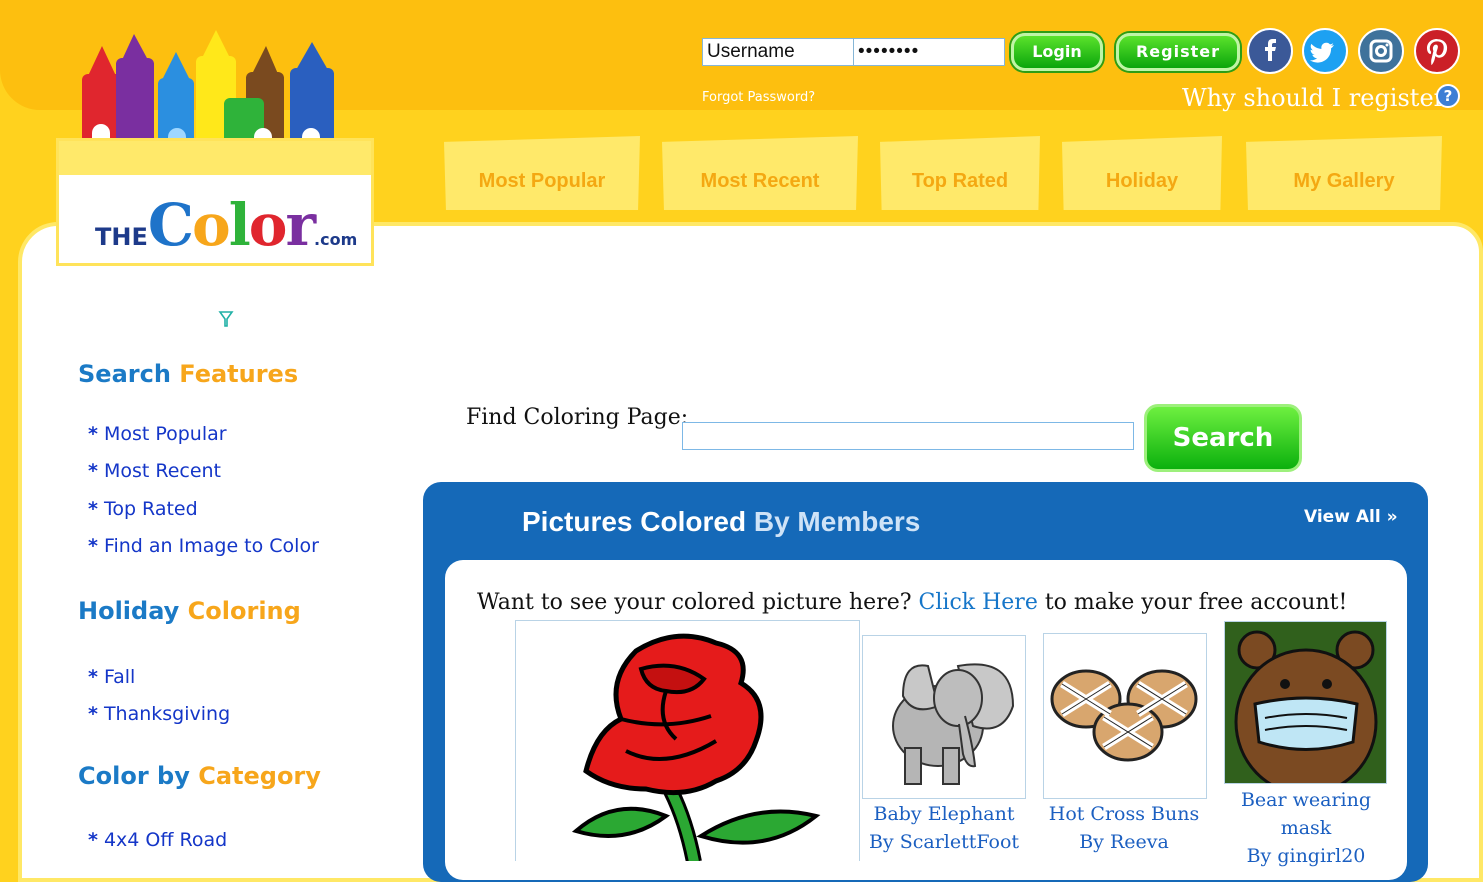  I want to click on hot-cross-buns-thumbnail, so click(1125, 716).